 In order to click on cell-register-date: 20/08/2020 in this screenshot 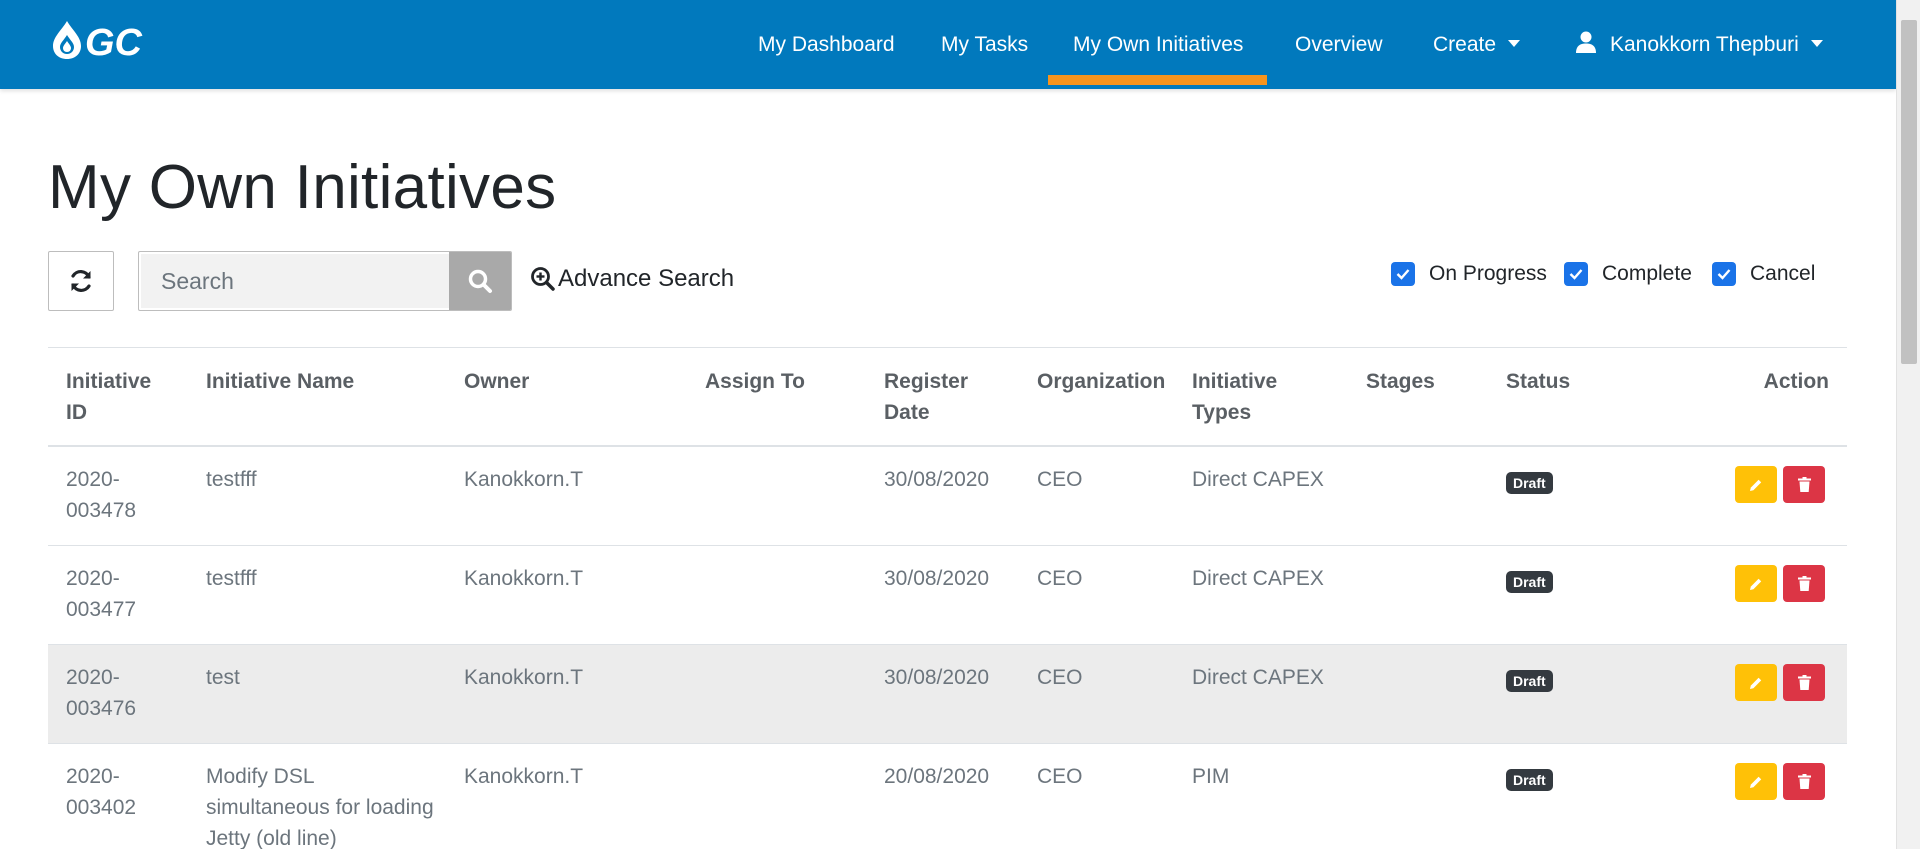, I will do `click(937, 776)`.